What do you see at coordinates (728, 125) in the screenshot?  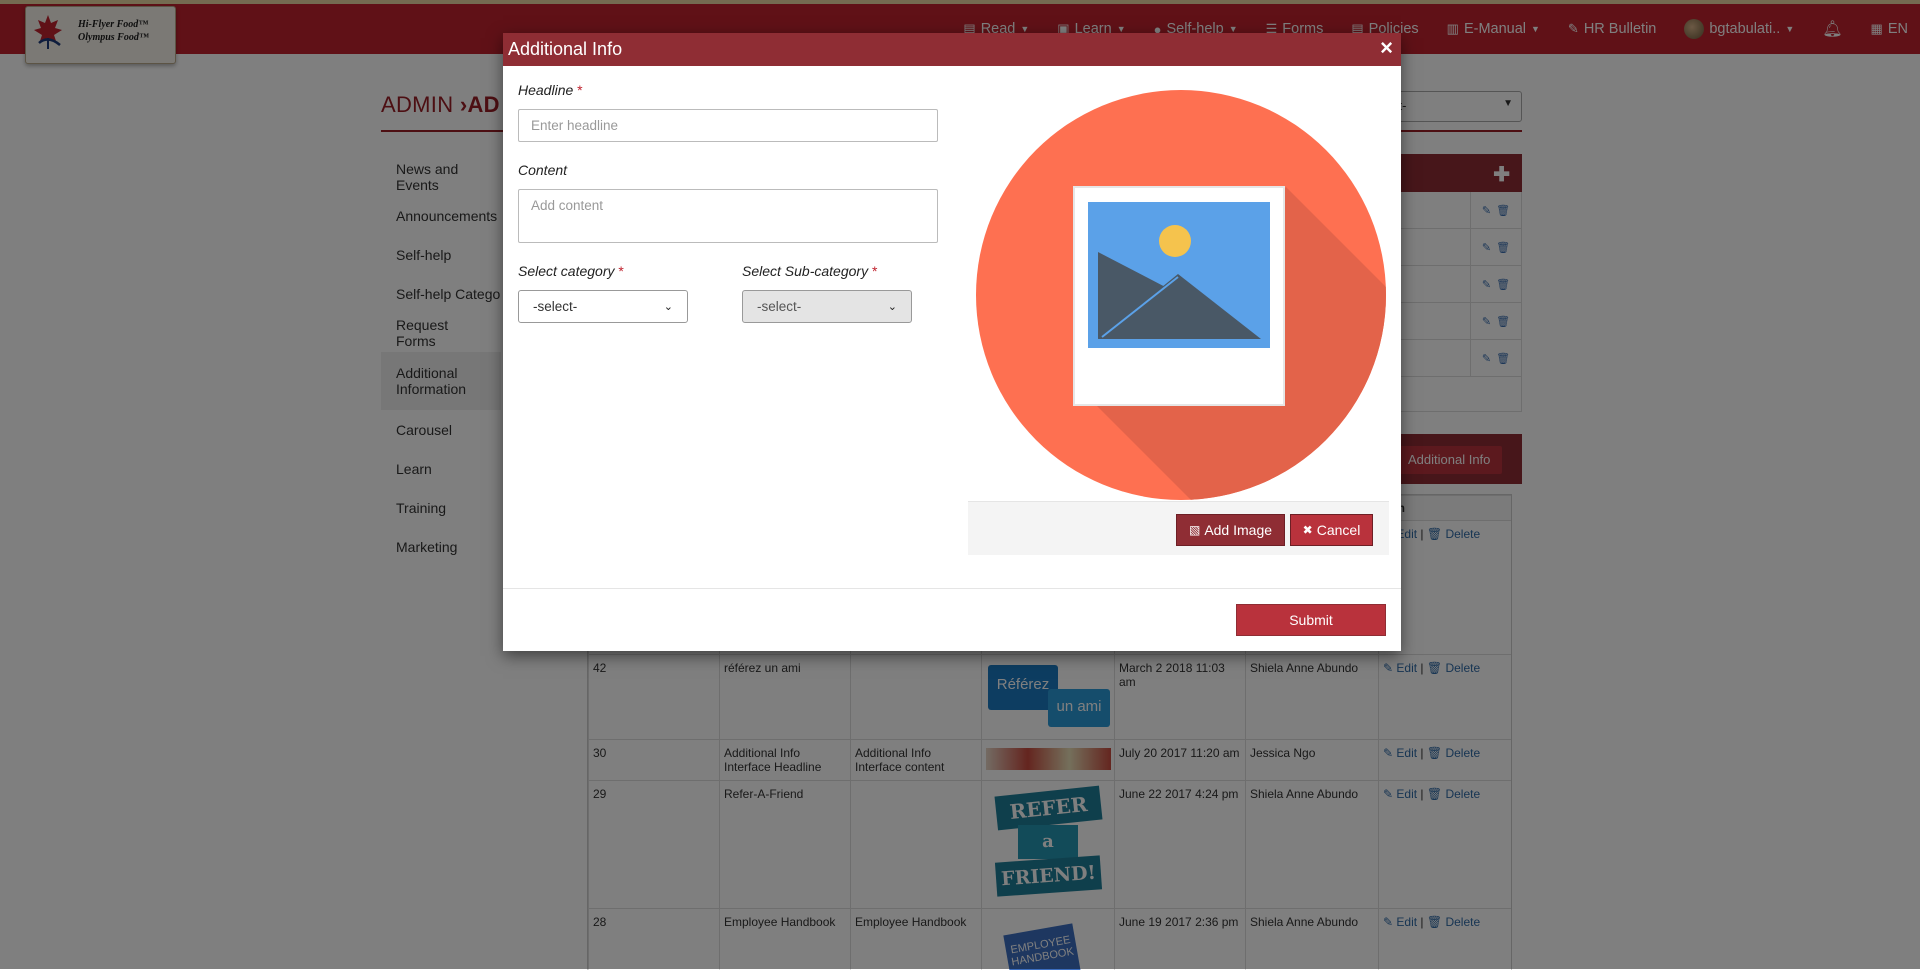 I see `headline-input` at bounding box center [728, 125].